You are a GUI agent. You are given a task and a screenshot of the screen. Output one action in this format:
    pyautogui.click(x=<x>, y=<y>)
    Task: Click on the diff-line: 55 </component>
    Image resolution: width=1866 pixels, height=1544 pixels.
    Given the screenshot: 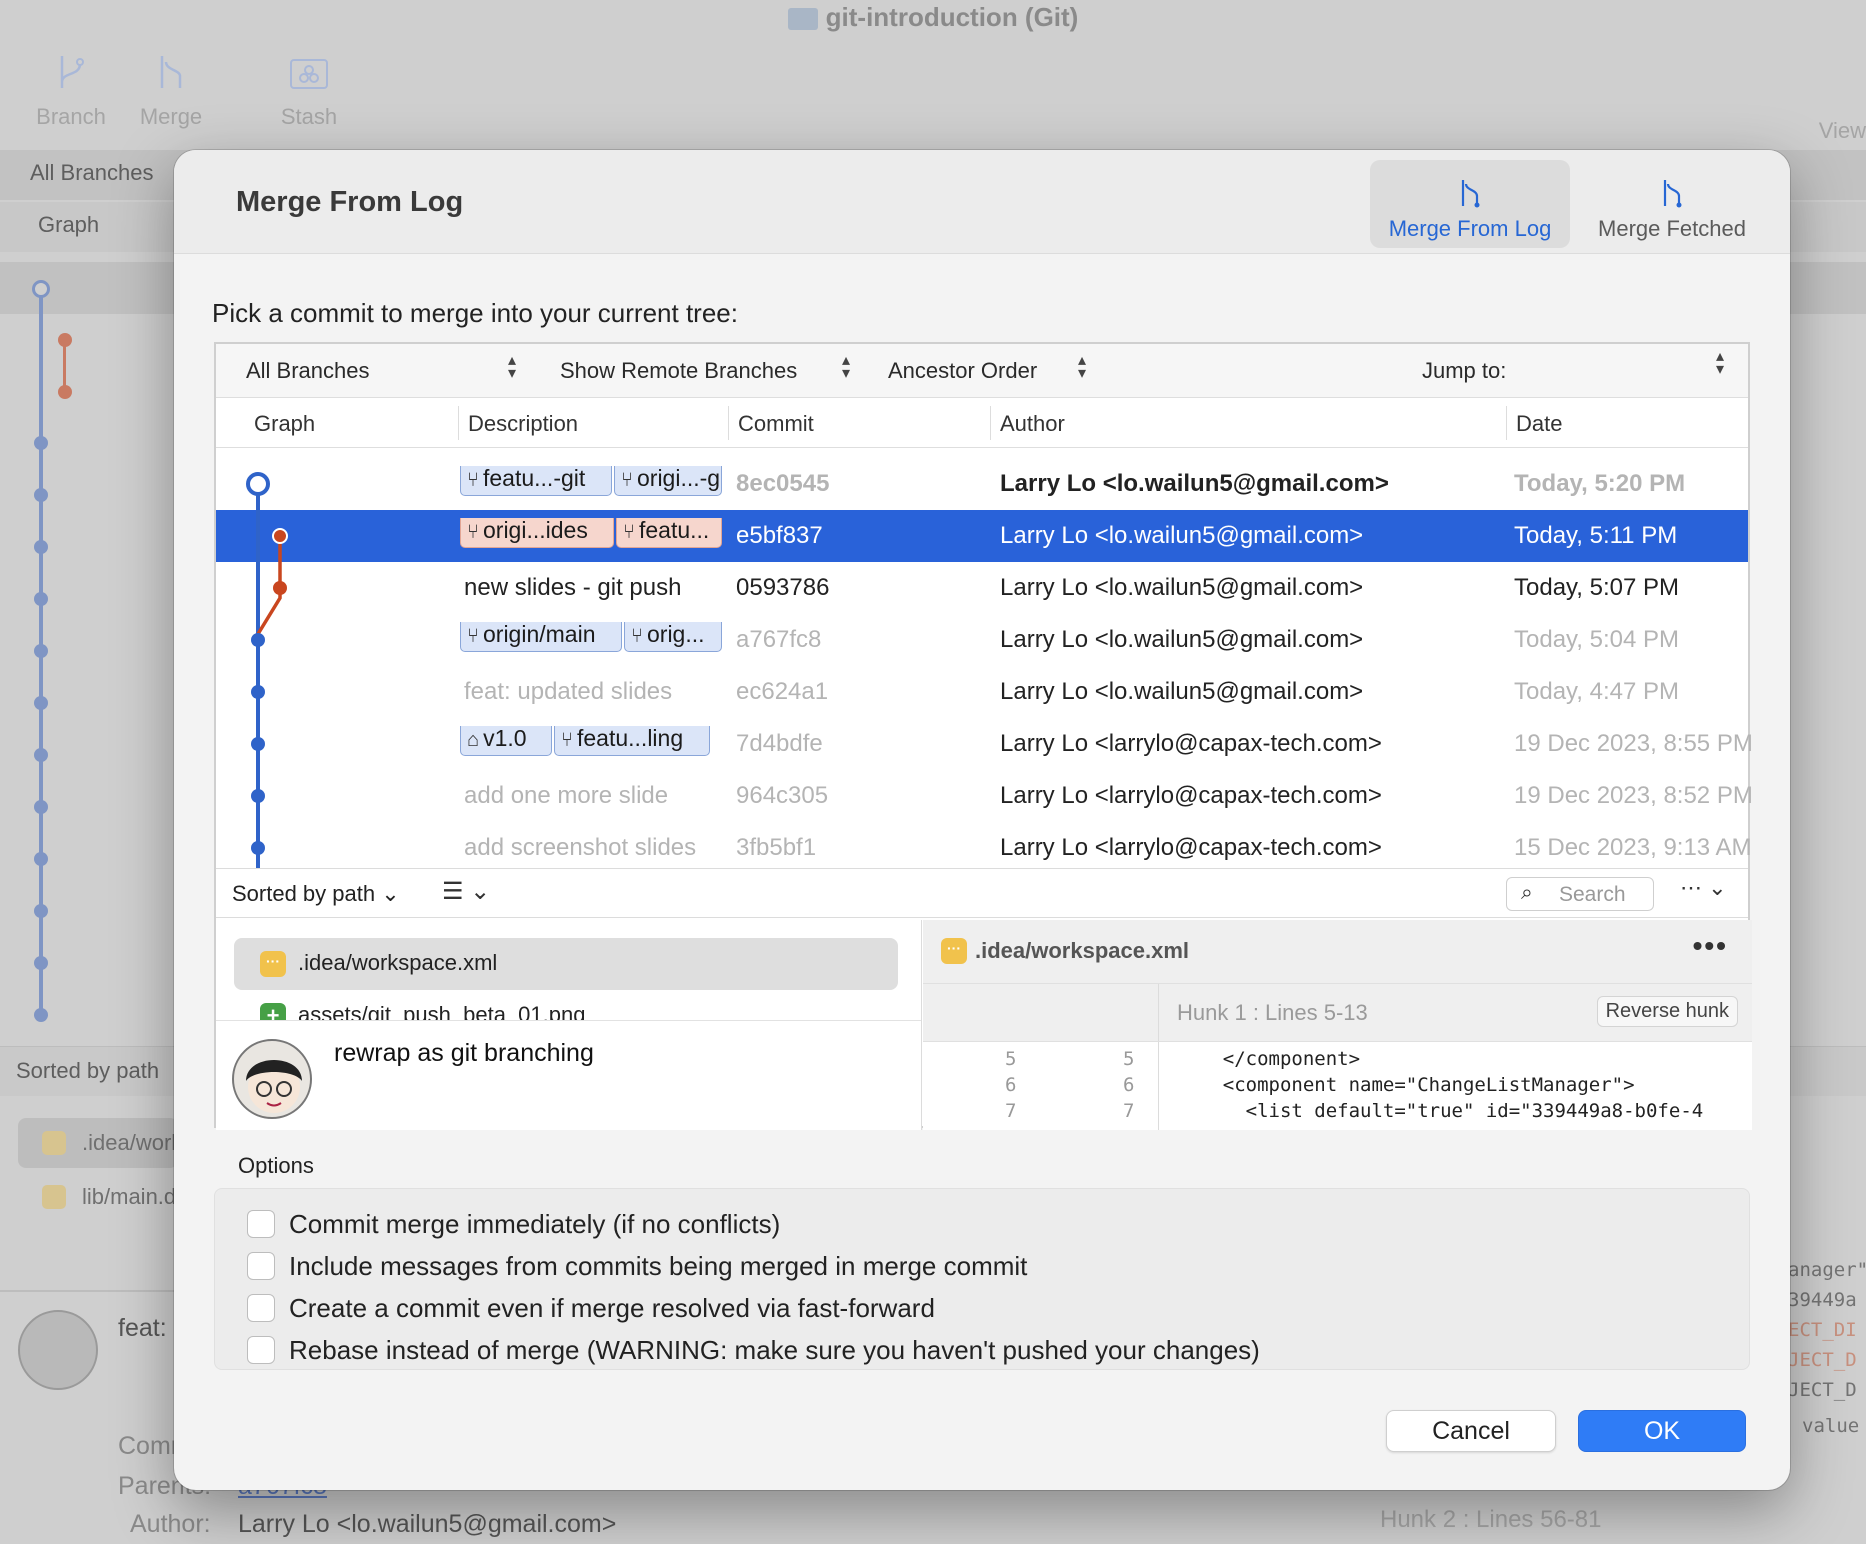 What is the action you would take?
    pyautogui.click(x=1183, y=1059)
    